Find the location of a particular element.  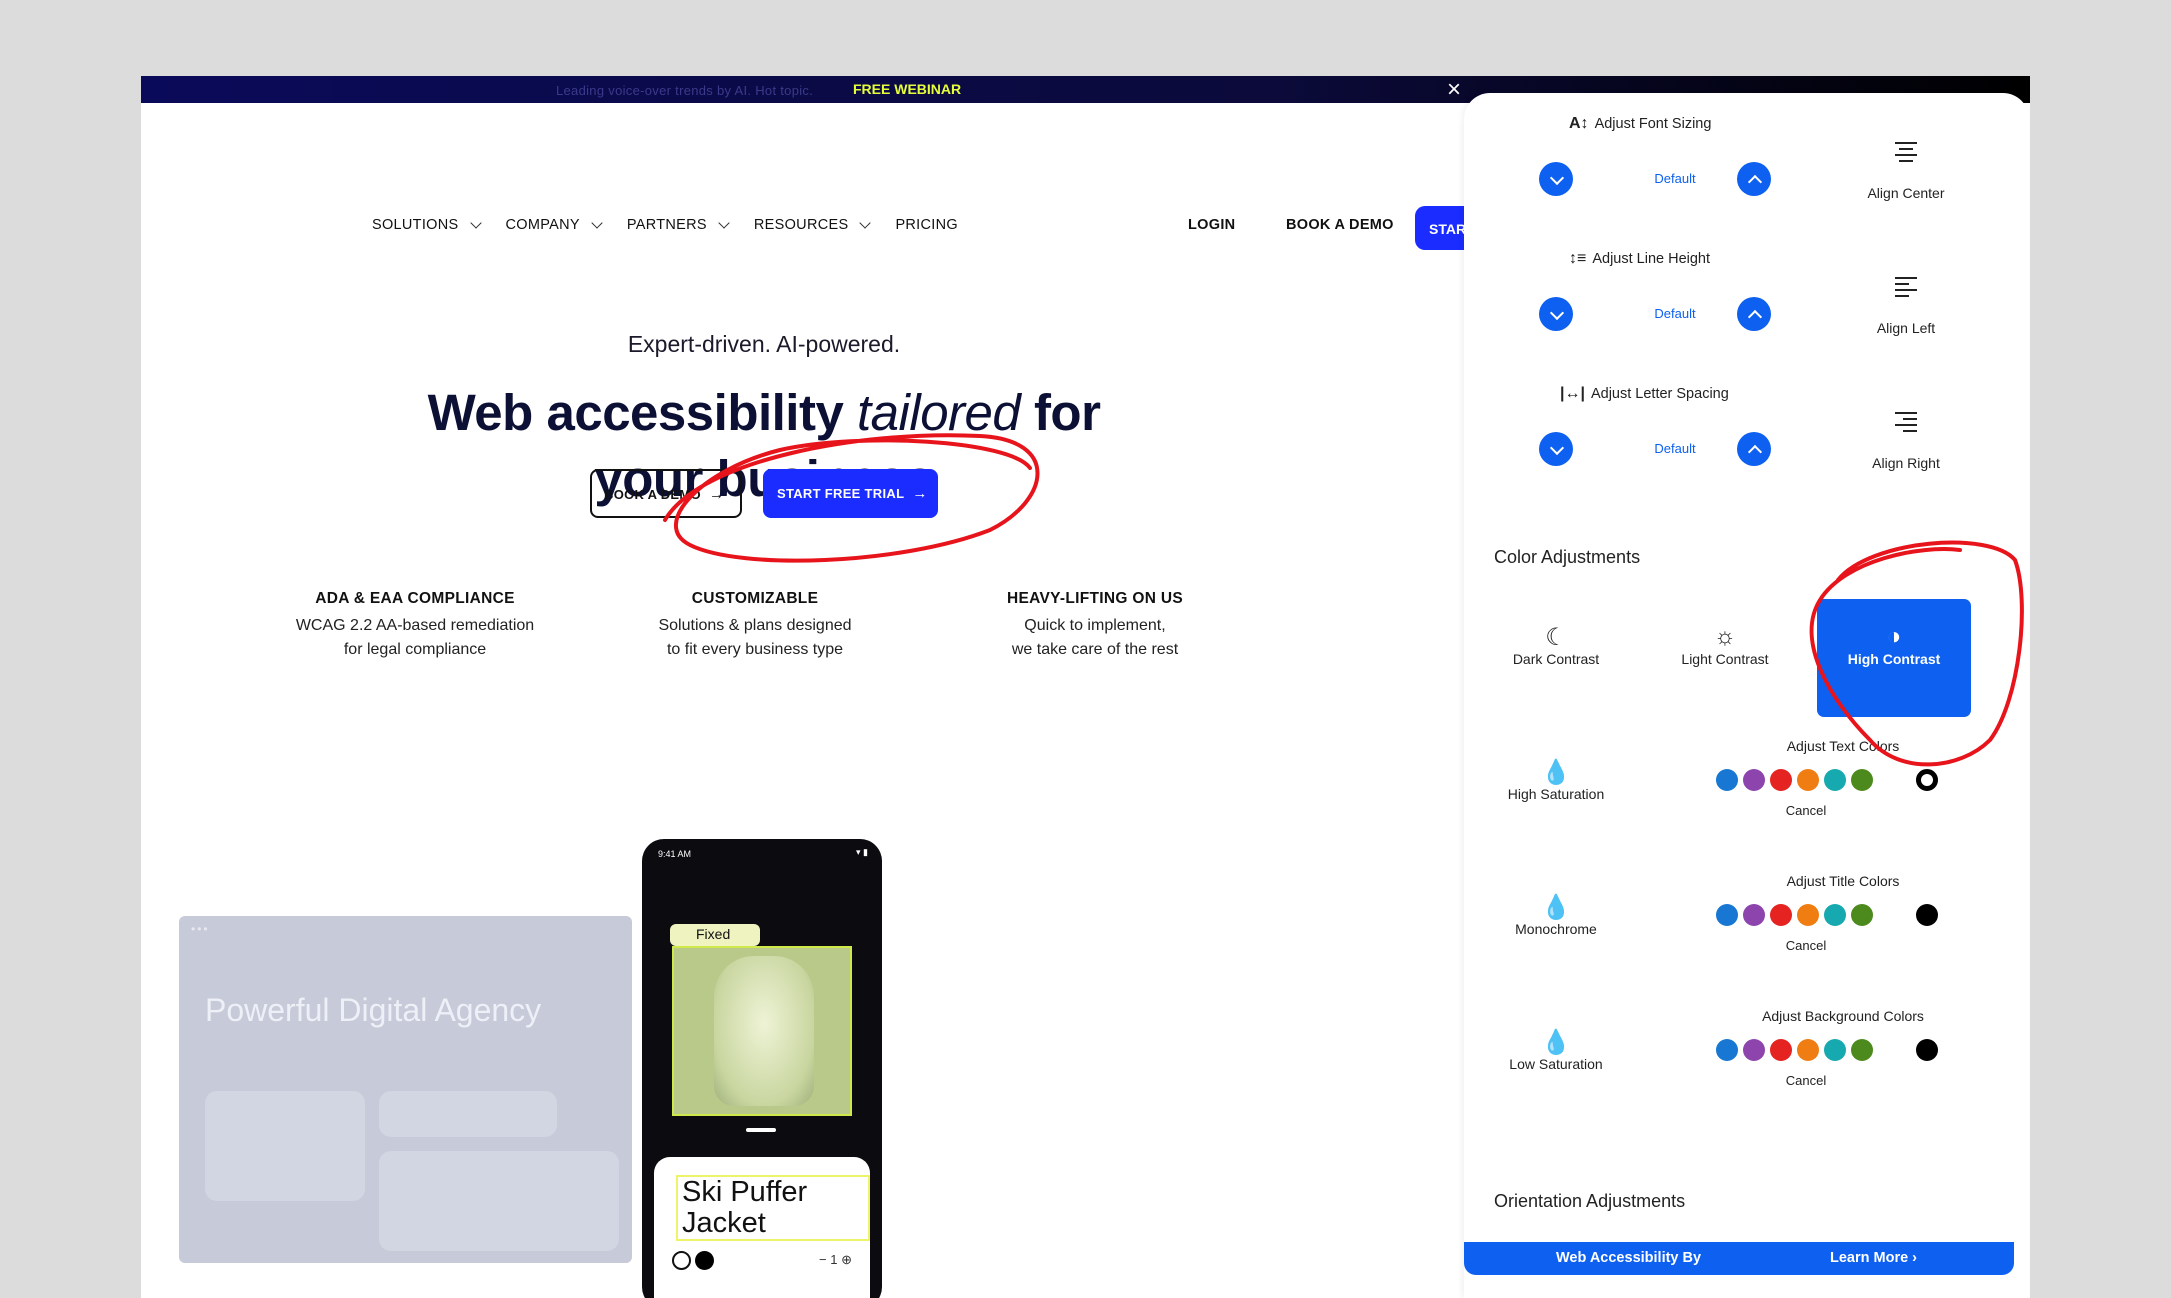

tile-label: Dark Contrast is located at coordinates (1556, 659).